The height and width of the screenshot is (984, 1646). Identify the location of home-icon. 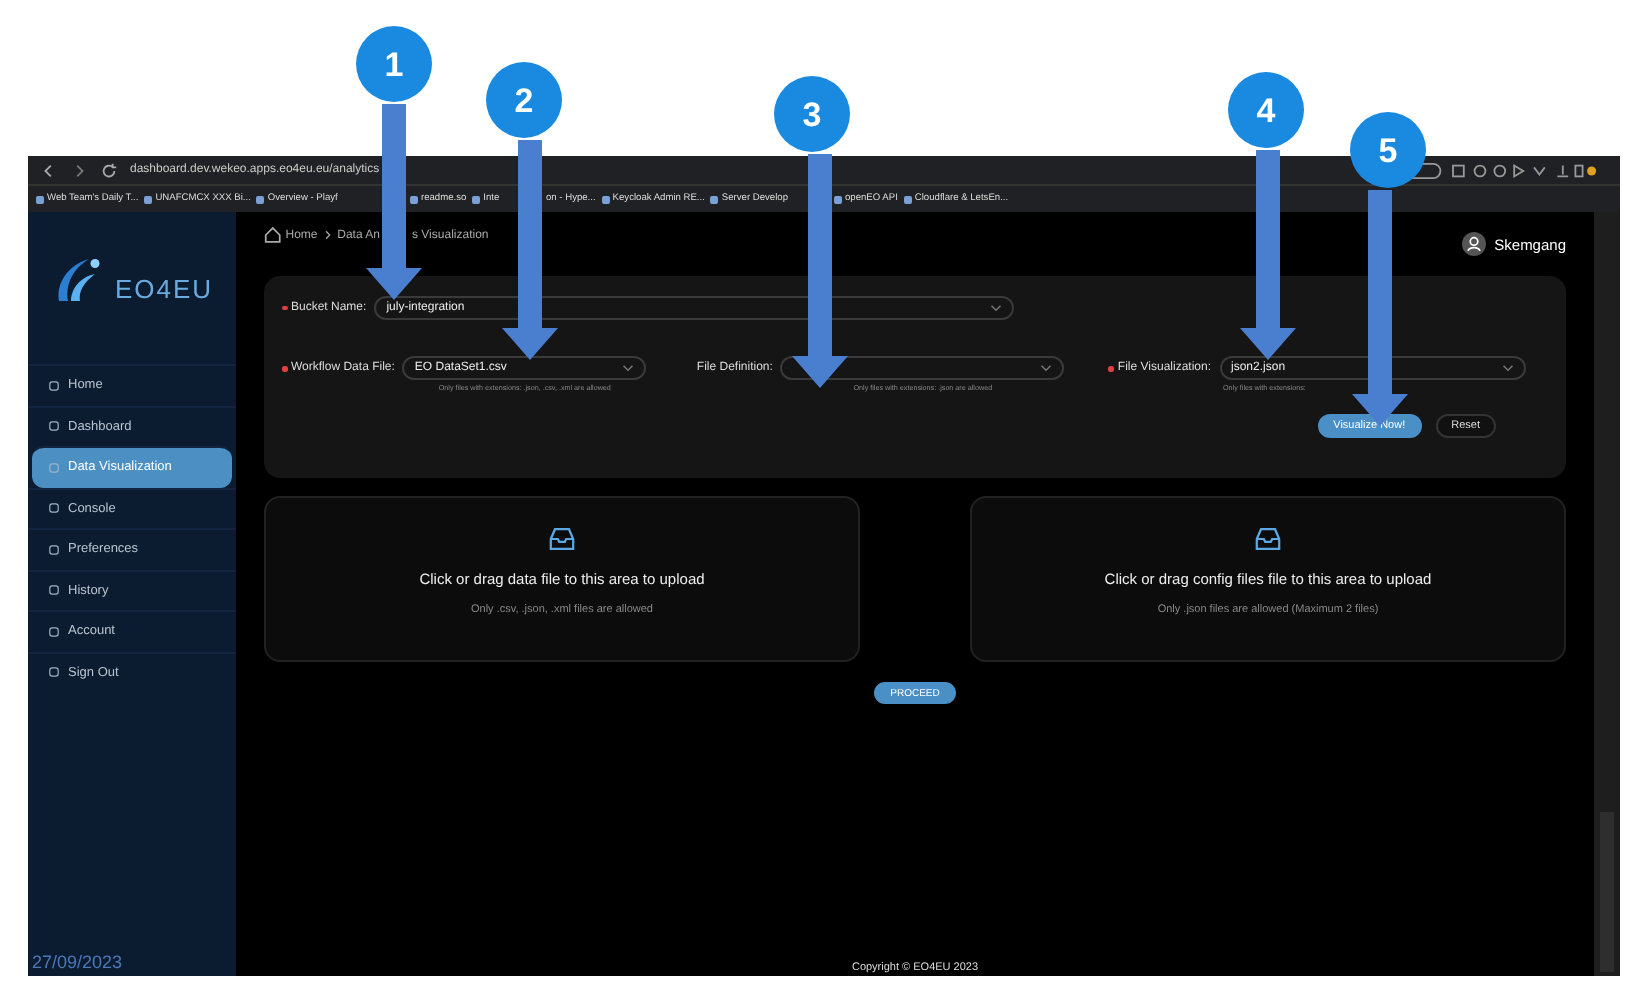
(273, 235).